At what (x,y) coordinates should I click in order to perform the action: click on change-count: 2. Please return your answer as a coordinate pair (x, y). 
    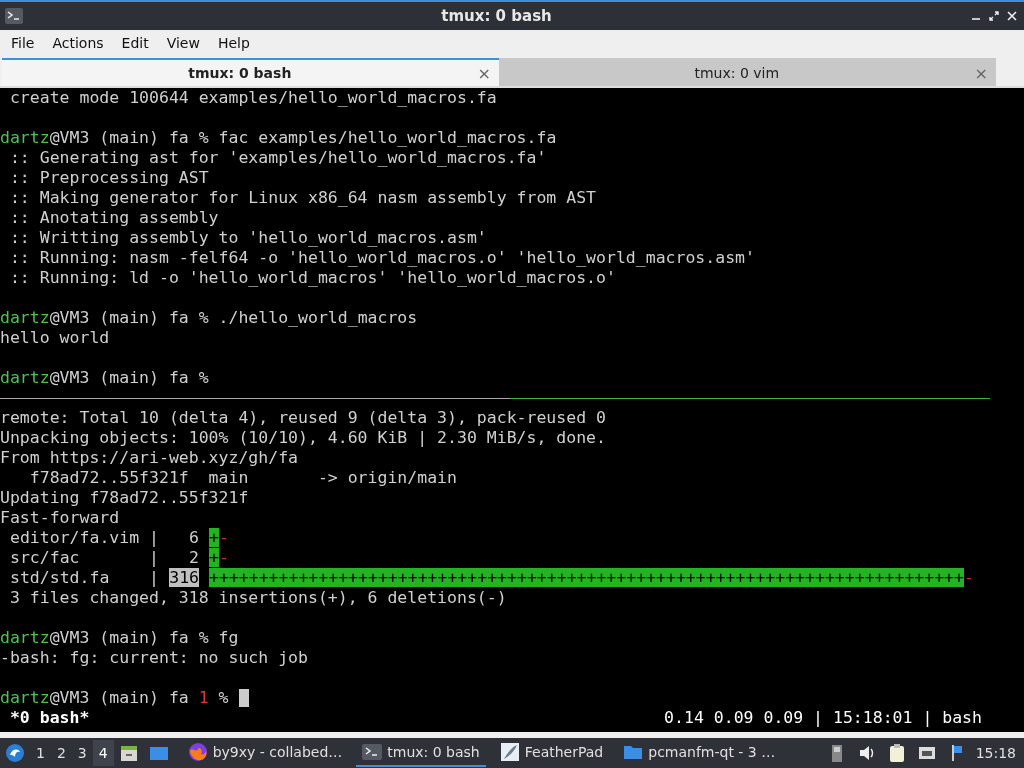
    Looking at the image, I should click on (194, 557).